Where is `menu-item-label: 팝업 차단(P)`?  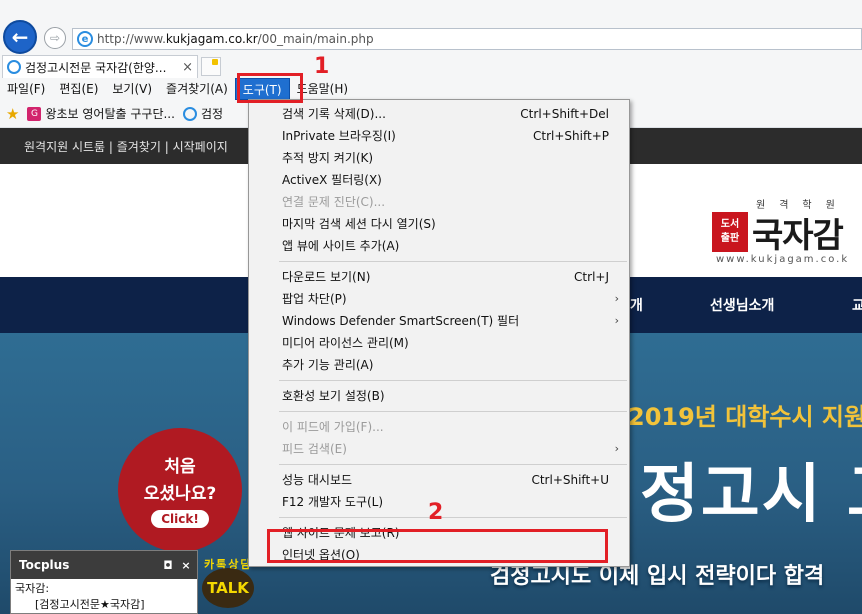 menu-item-label: 팝업 차단(P) is located at coordinates (314, 299).